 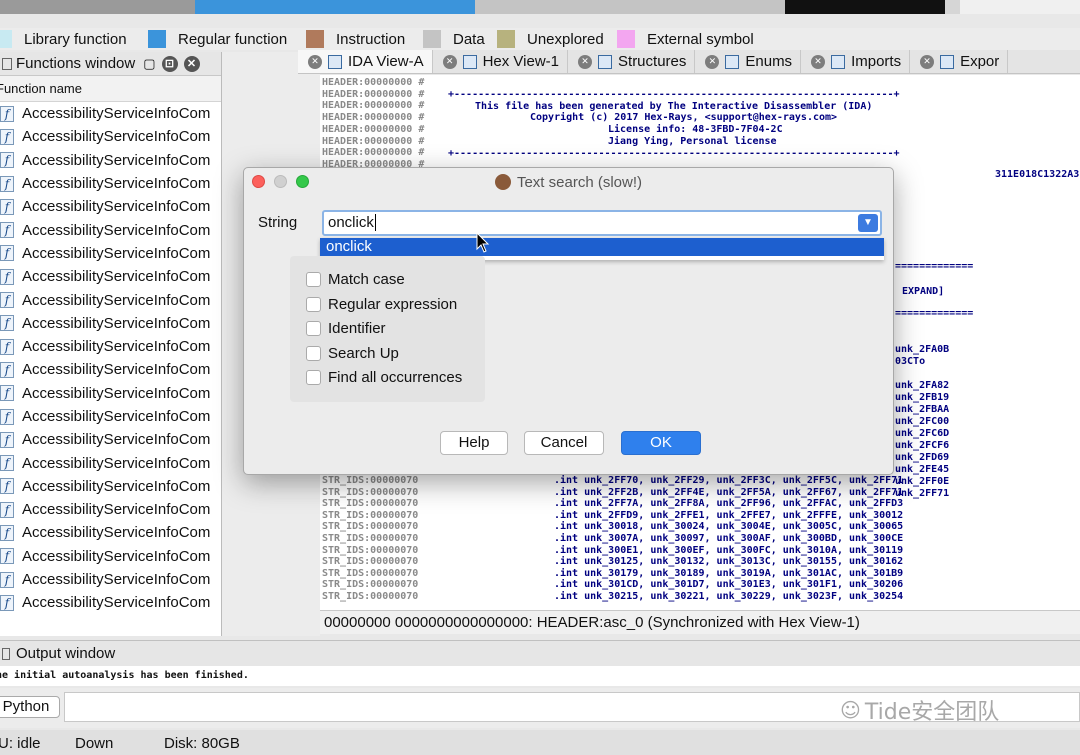 What do you see at coordinates (700, 39) in the screenshot?
I see `legend-label: External symbol` at bounding box center [700, 39].